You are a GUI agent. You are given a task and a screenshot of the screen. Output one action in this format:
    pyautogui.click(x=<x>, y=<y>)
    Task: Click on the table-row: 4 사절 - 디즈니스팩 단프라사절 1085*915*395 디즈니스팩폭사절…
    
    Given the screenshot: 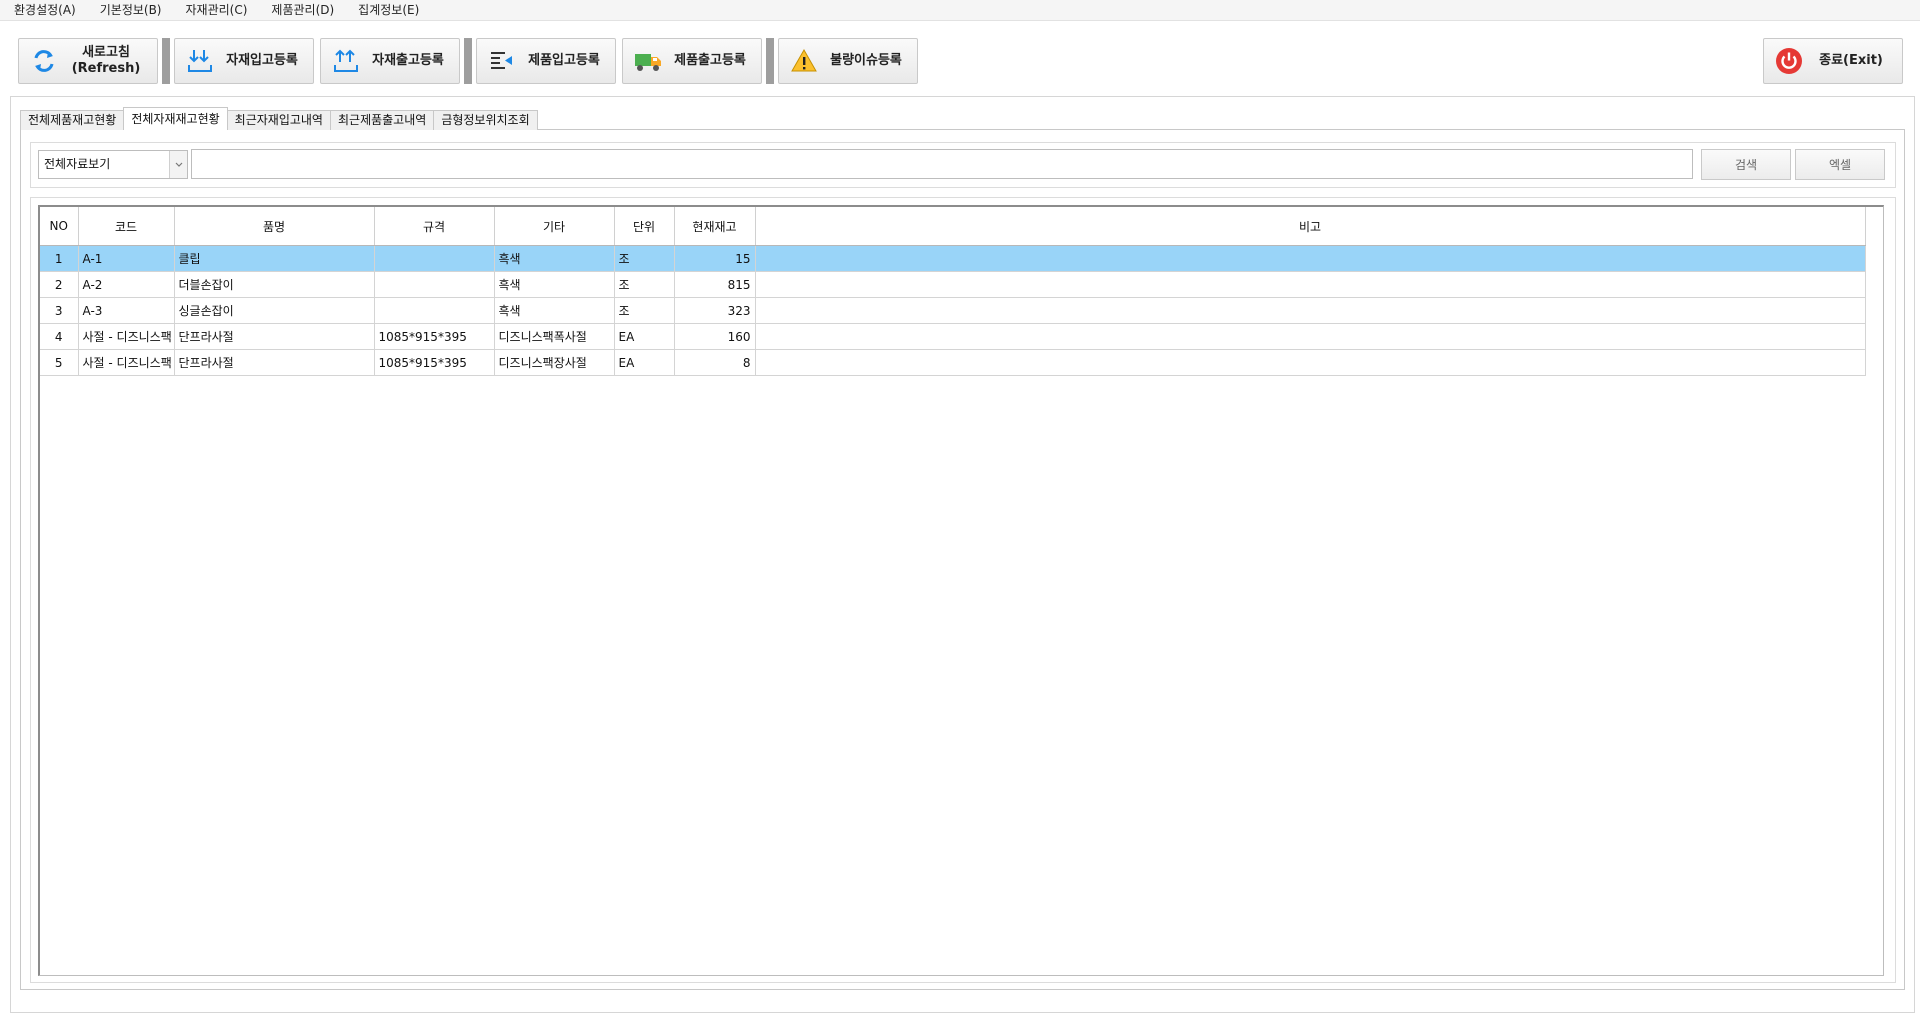 What is the action you would take?
    pyautogui.click(x=953, y=336)
    